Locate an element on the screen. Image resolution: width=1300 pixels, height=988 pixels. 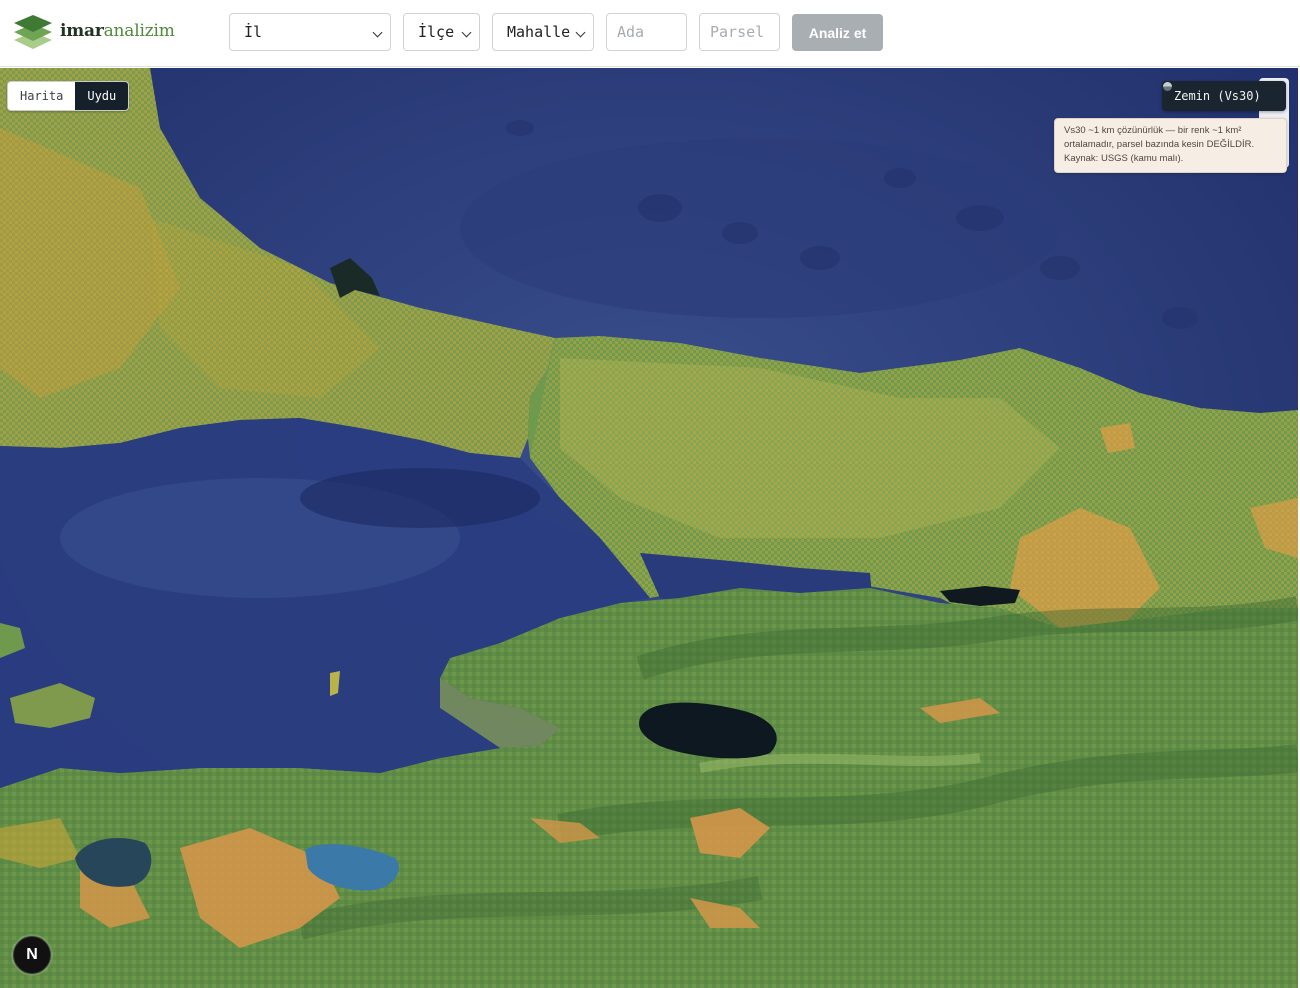
layer-icon is located at coordinates (1167, 86).